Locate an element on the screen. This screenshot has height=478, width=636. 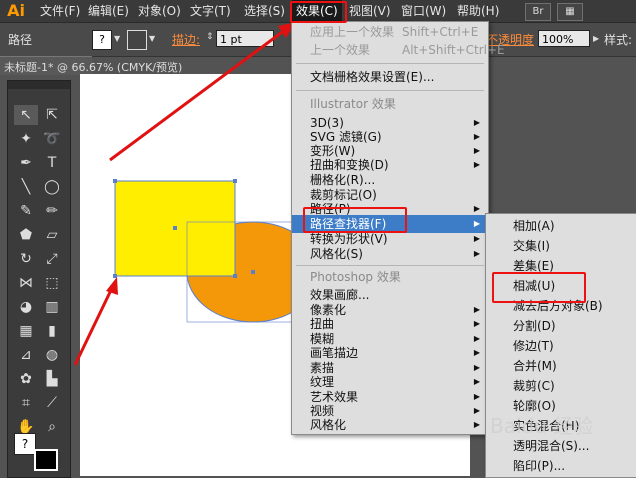
submenu-item-add: 相加(A) is located at coordinates (561, 226).